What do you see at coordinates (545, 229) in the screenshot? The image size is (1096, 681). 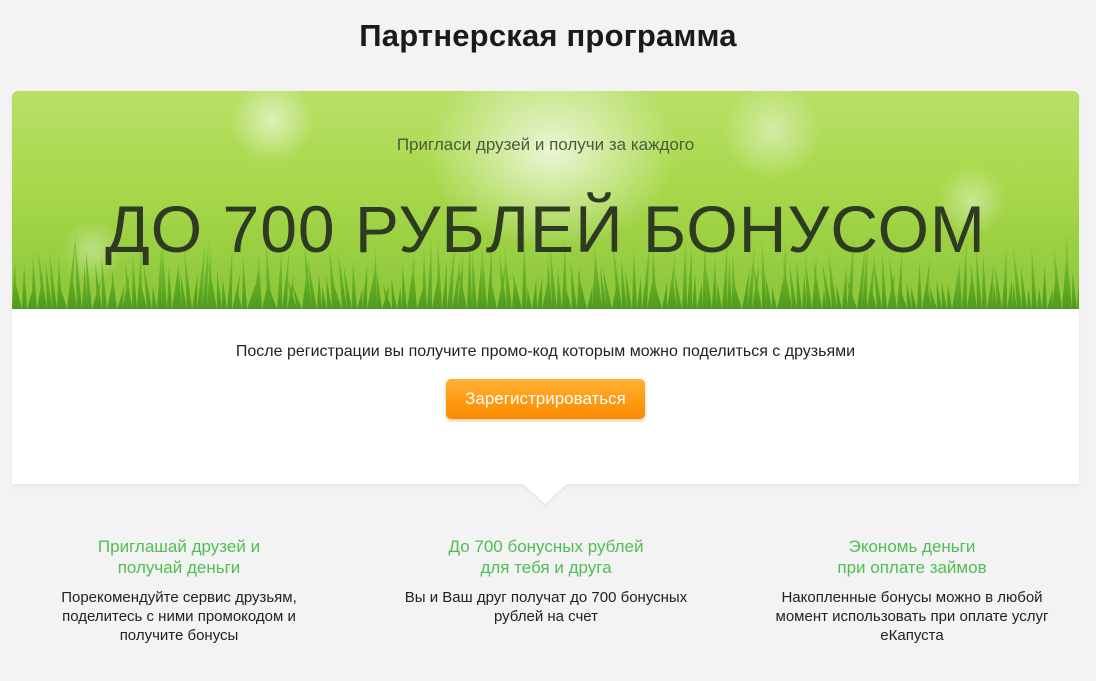 I see `hero-headline: ДО 700 РУБЛЕЙ БОНУСОМ` at bounding box center [545, 229].